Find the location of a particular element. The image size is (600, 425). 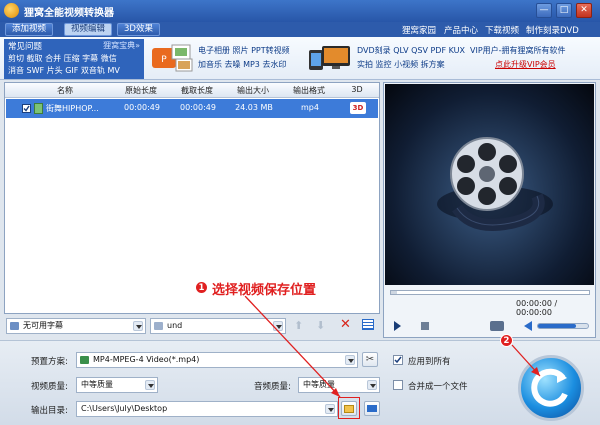

step-1-badge: 1 is located at coordinates (201, 287).